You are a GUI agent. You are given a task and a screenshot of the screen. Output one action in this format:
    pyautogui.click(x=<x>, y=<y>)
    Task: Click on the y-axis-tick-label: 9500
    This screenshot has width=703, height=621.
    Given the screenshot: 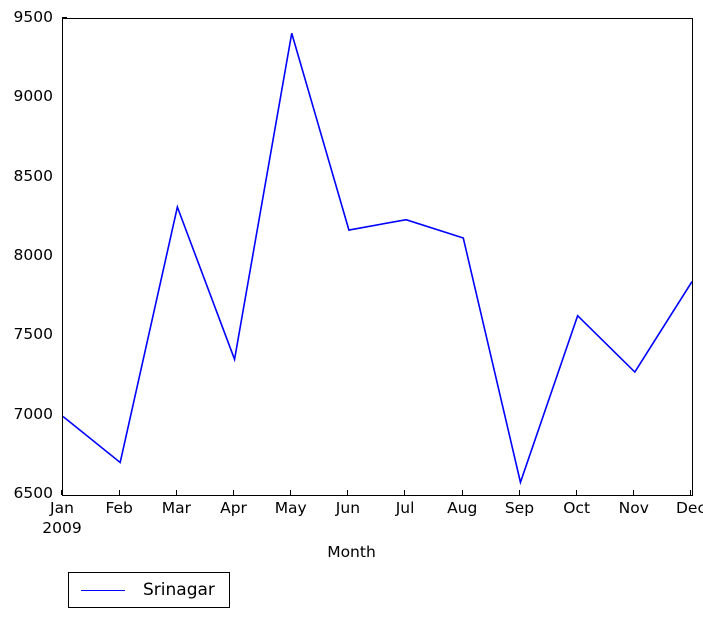 What is the action you would take?
    pyautogui.click(x=33, y=17)
    